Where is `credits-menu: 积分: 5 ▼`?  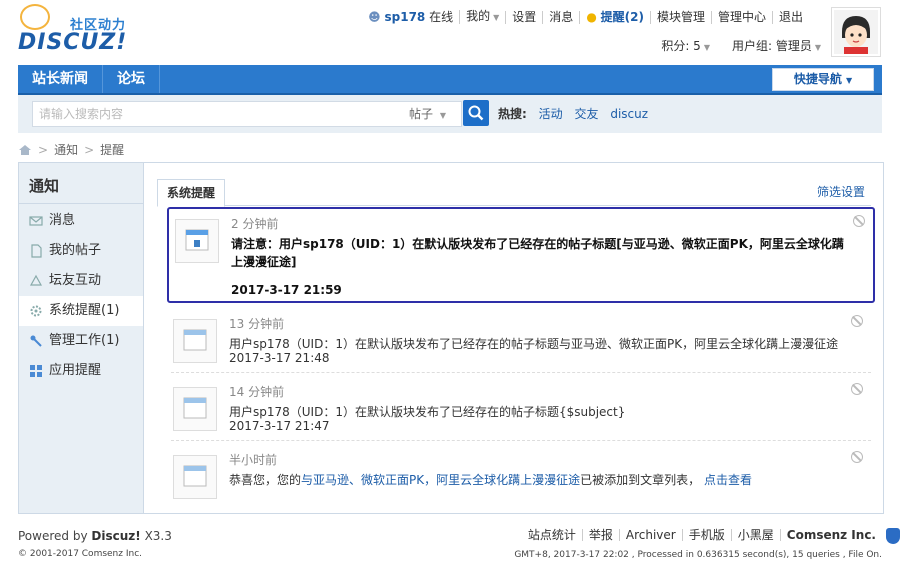
credits-menu: 积分: 5 ▼ is located at coordinates (685, 45).